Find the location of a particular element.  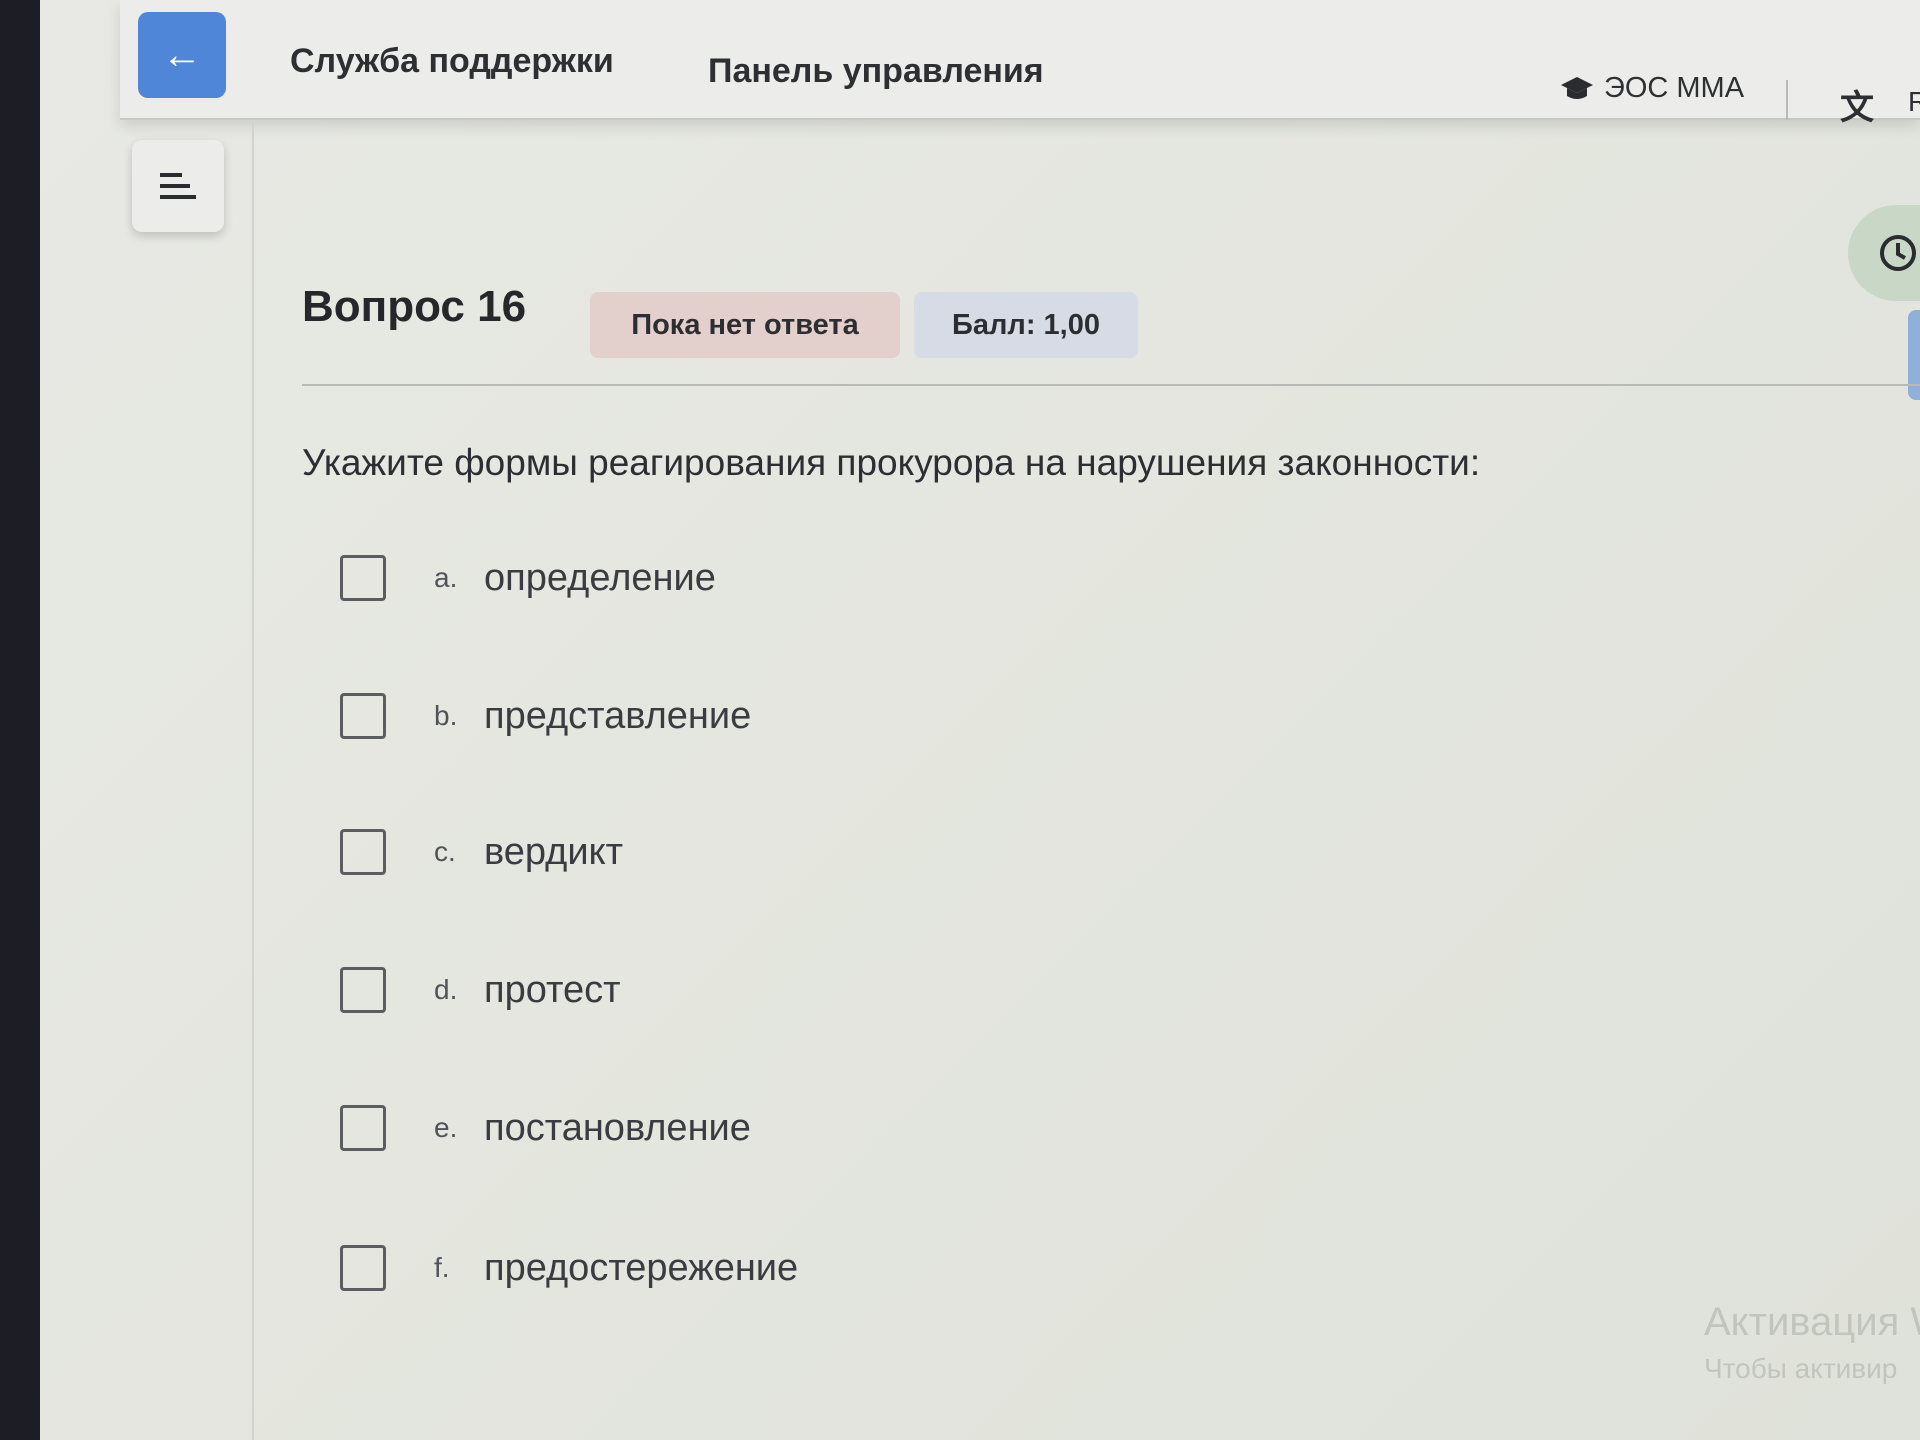

watermark-title: Активация W is located at coordinates (1812, 1322).